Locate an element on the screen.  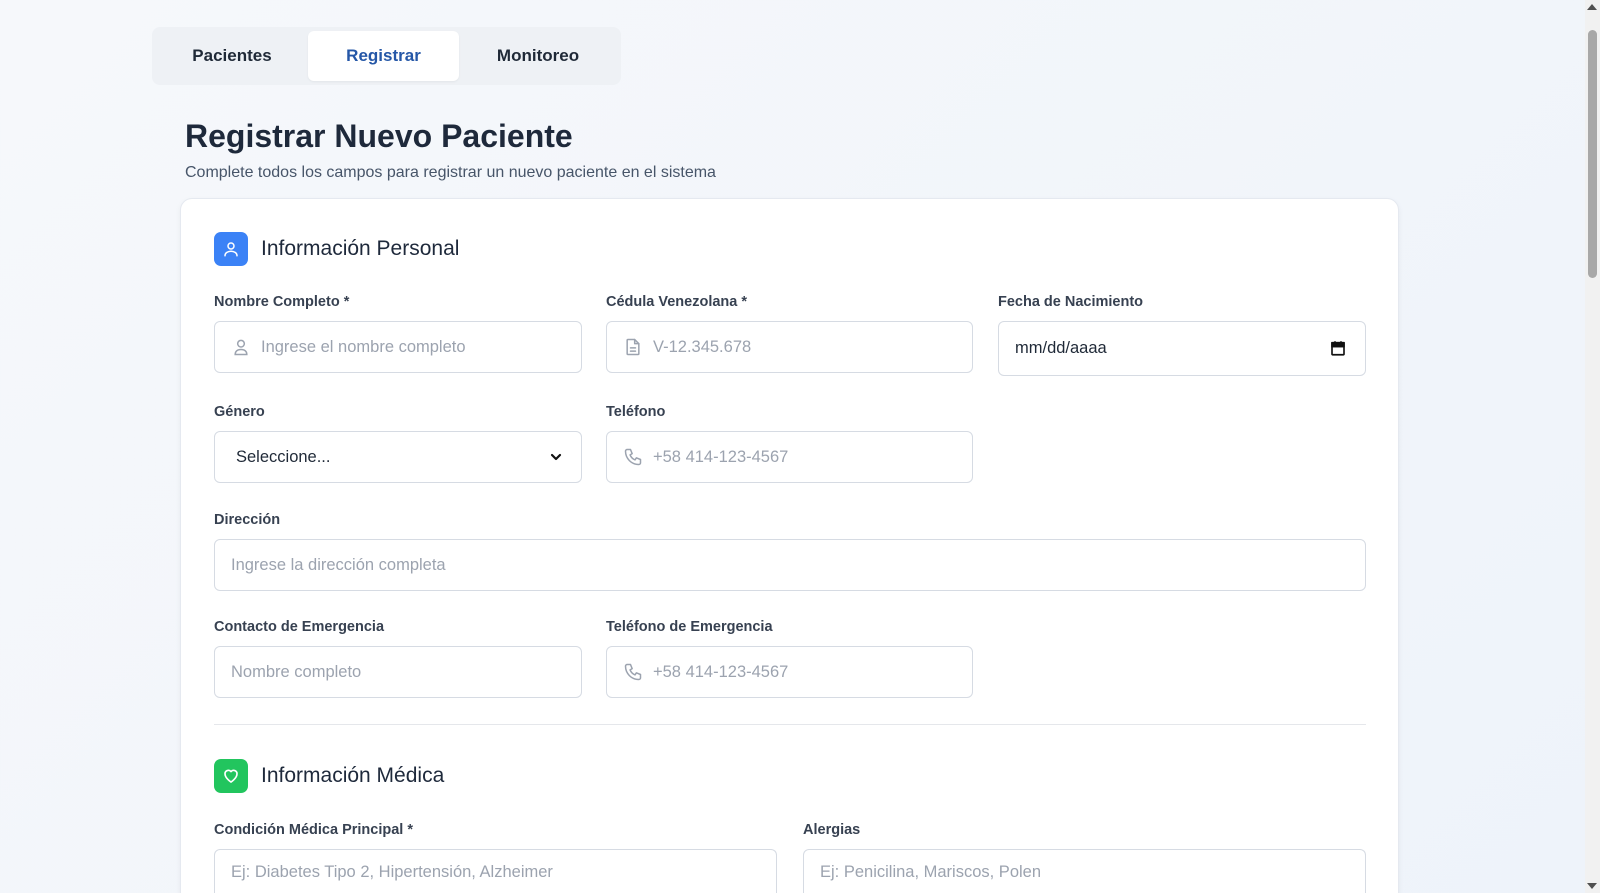
alergias-field is located at coordinates (1084, 871).